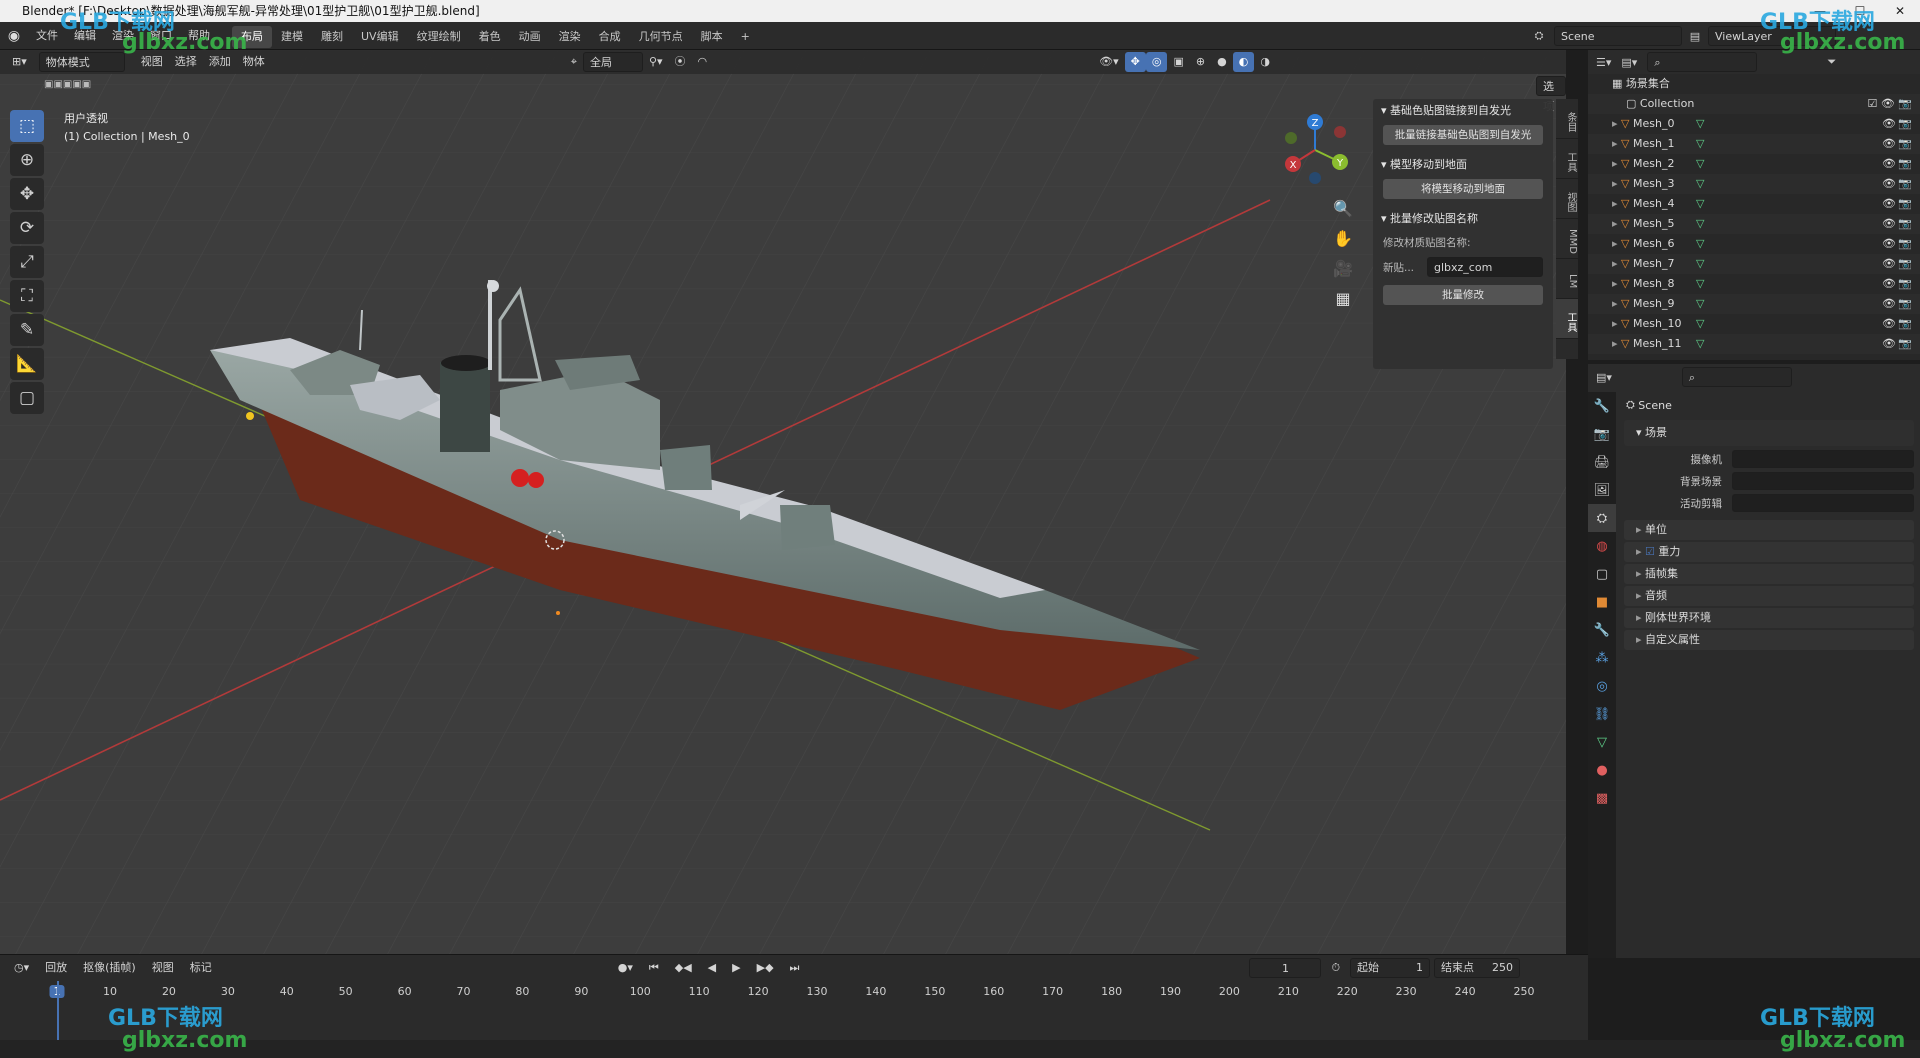 The width and height of the screenshot is (1920, 1058). What do you see at coordinates (1769, 618) in the screenshot?
I see `properties-section: ▸ 刚体世界环境` at bounding box center [1769, 618].